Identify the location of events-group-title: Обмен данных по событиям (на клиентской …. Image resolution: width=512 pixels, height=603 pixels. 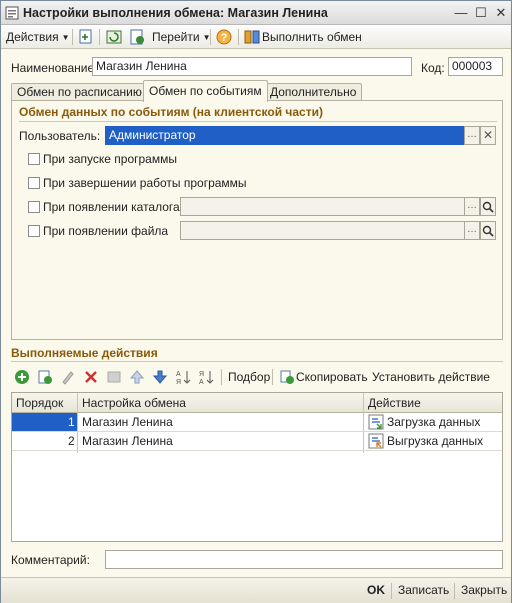
(171, 112).